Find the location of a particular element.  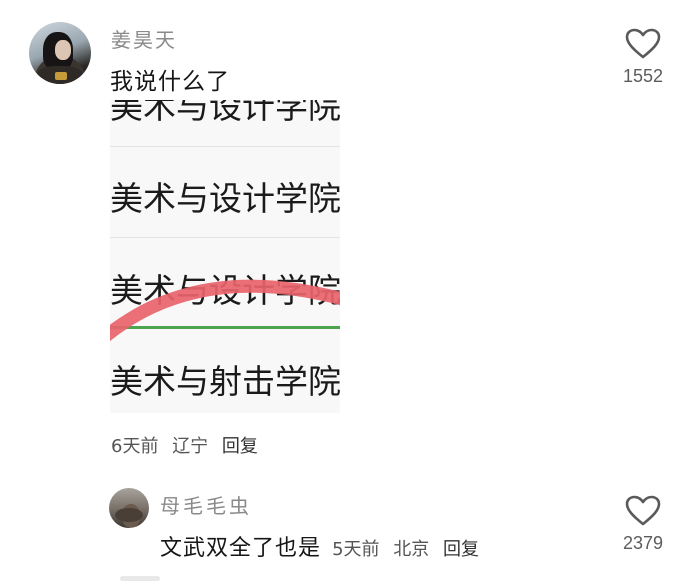

comment-username: 姜昊天 is located at coordinates (144, 38).